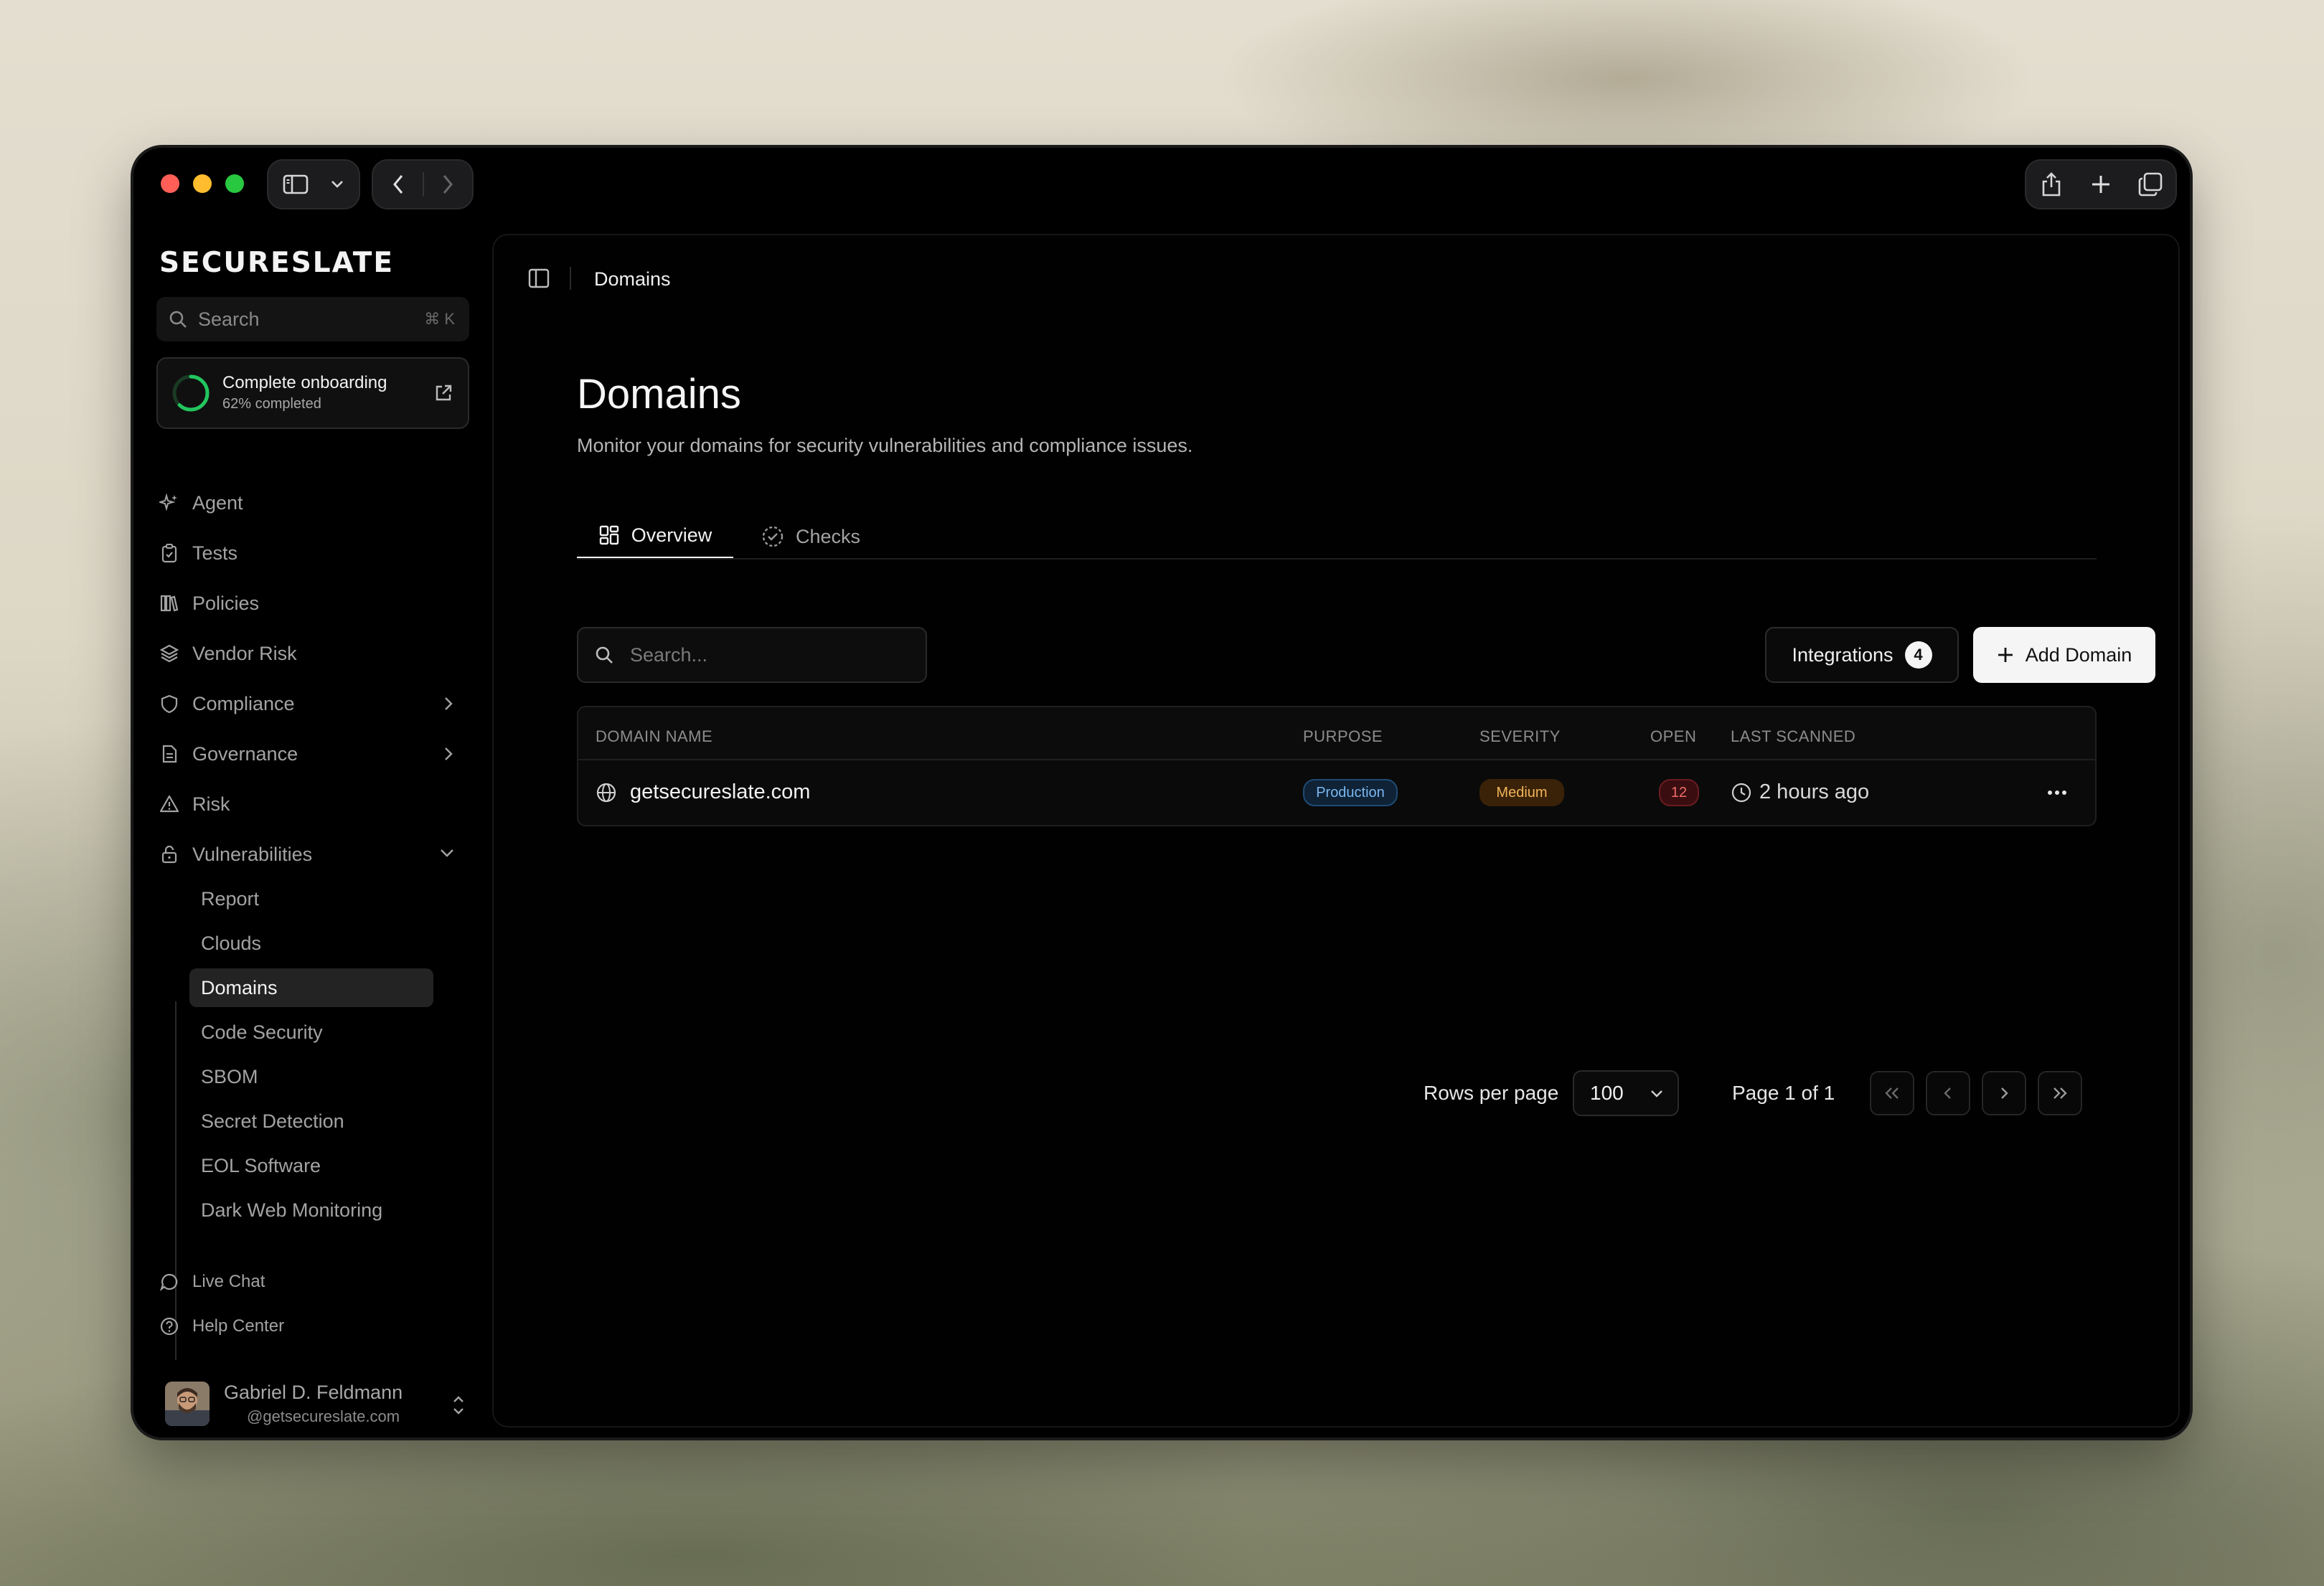 Image resolution: width=2324 pixels, height=1586 pixels. What do you see at coordinates (311, 1210) in the screenshot?
I see `sidebar-subitem-dark-web-monitoring: Dark Web Monitoring` at bounding box center [311, 1210].